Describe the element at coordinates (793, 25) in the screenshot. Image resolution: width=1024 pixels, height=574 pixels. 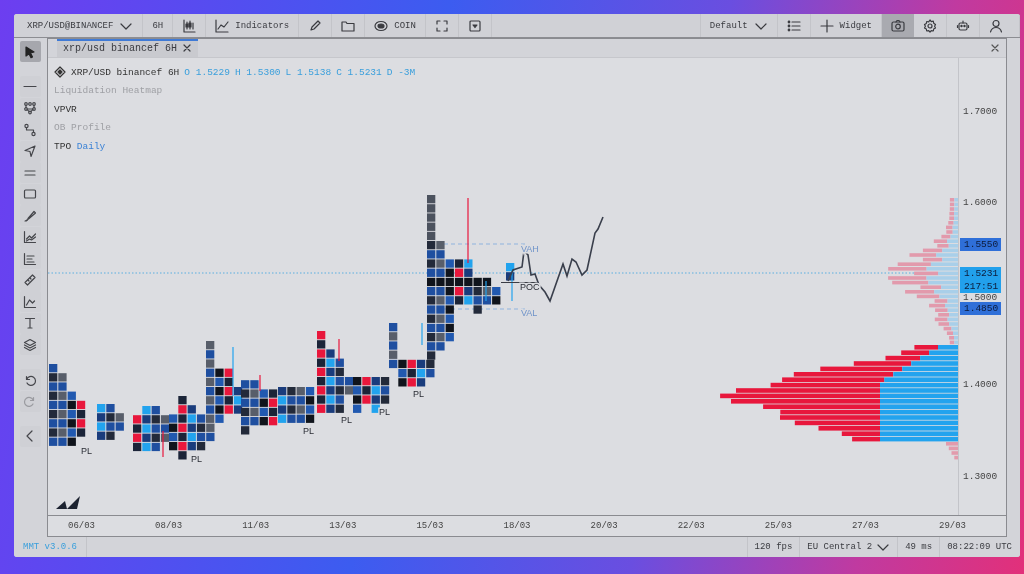
I see `list-icon` at that location.